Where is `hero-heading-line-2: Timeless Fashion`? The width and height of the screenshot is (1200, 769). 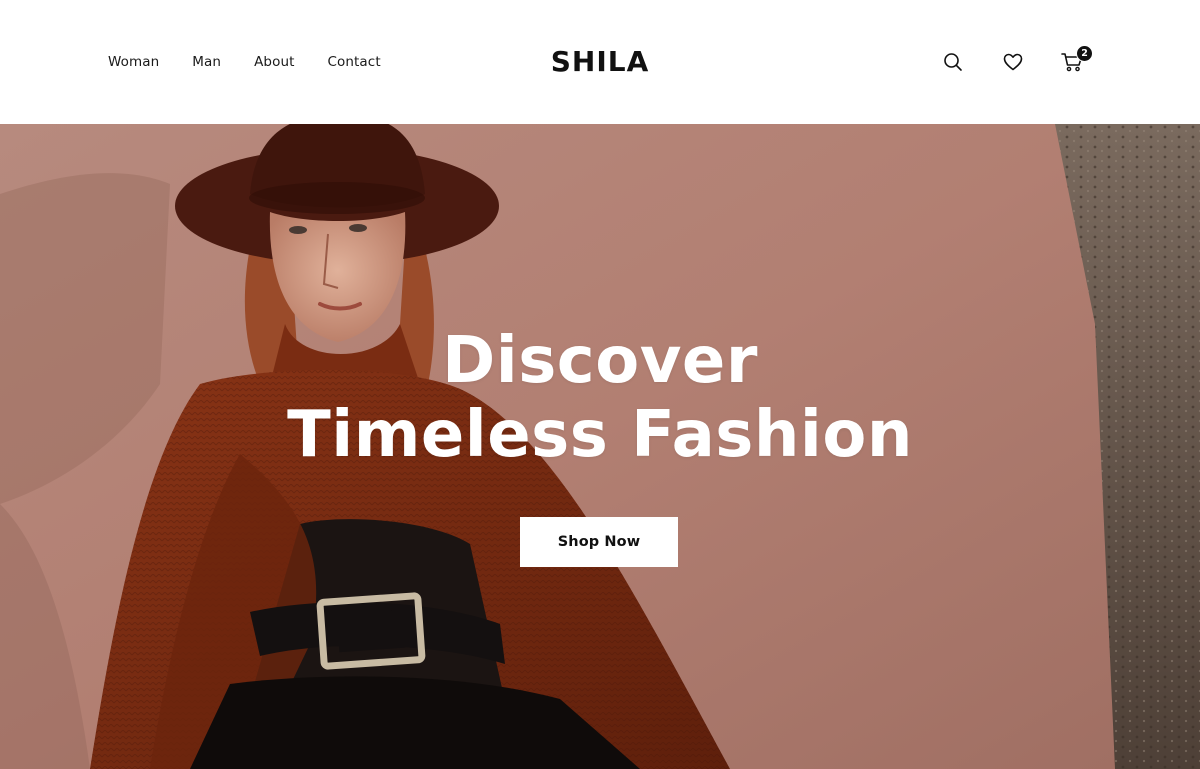
hero-heading-line-2: Timeless Fashion is located at coordinates (600, 435).